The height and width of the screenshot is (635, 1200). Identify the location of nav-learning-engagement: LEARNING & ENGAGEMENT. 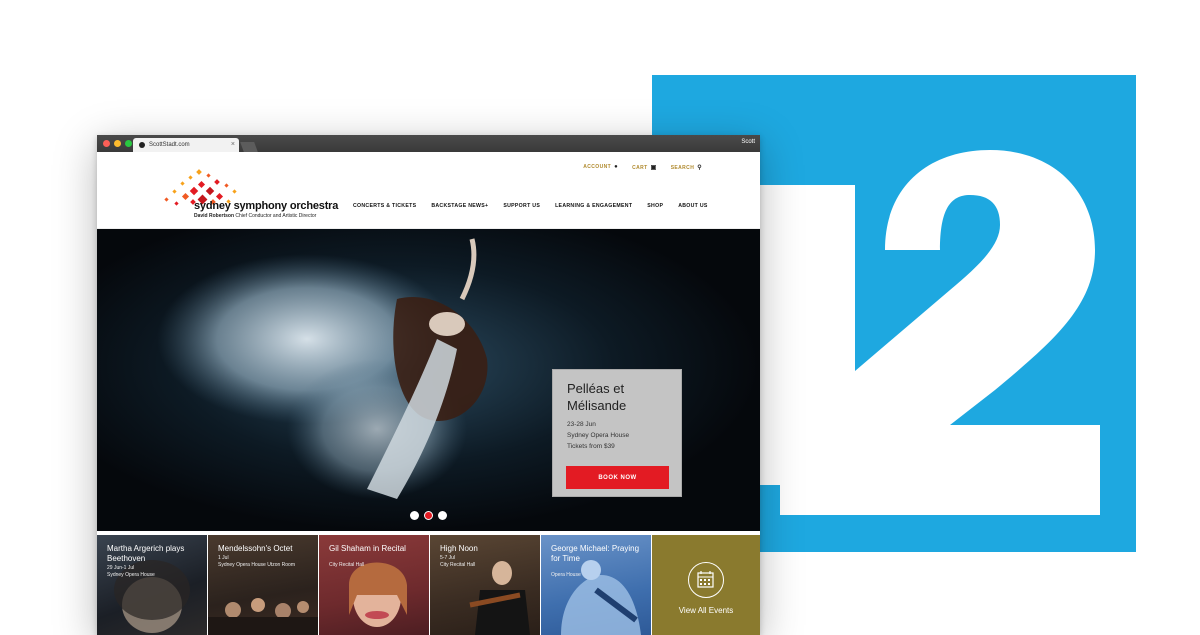
(593, 206).